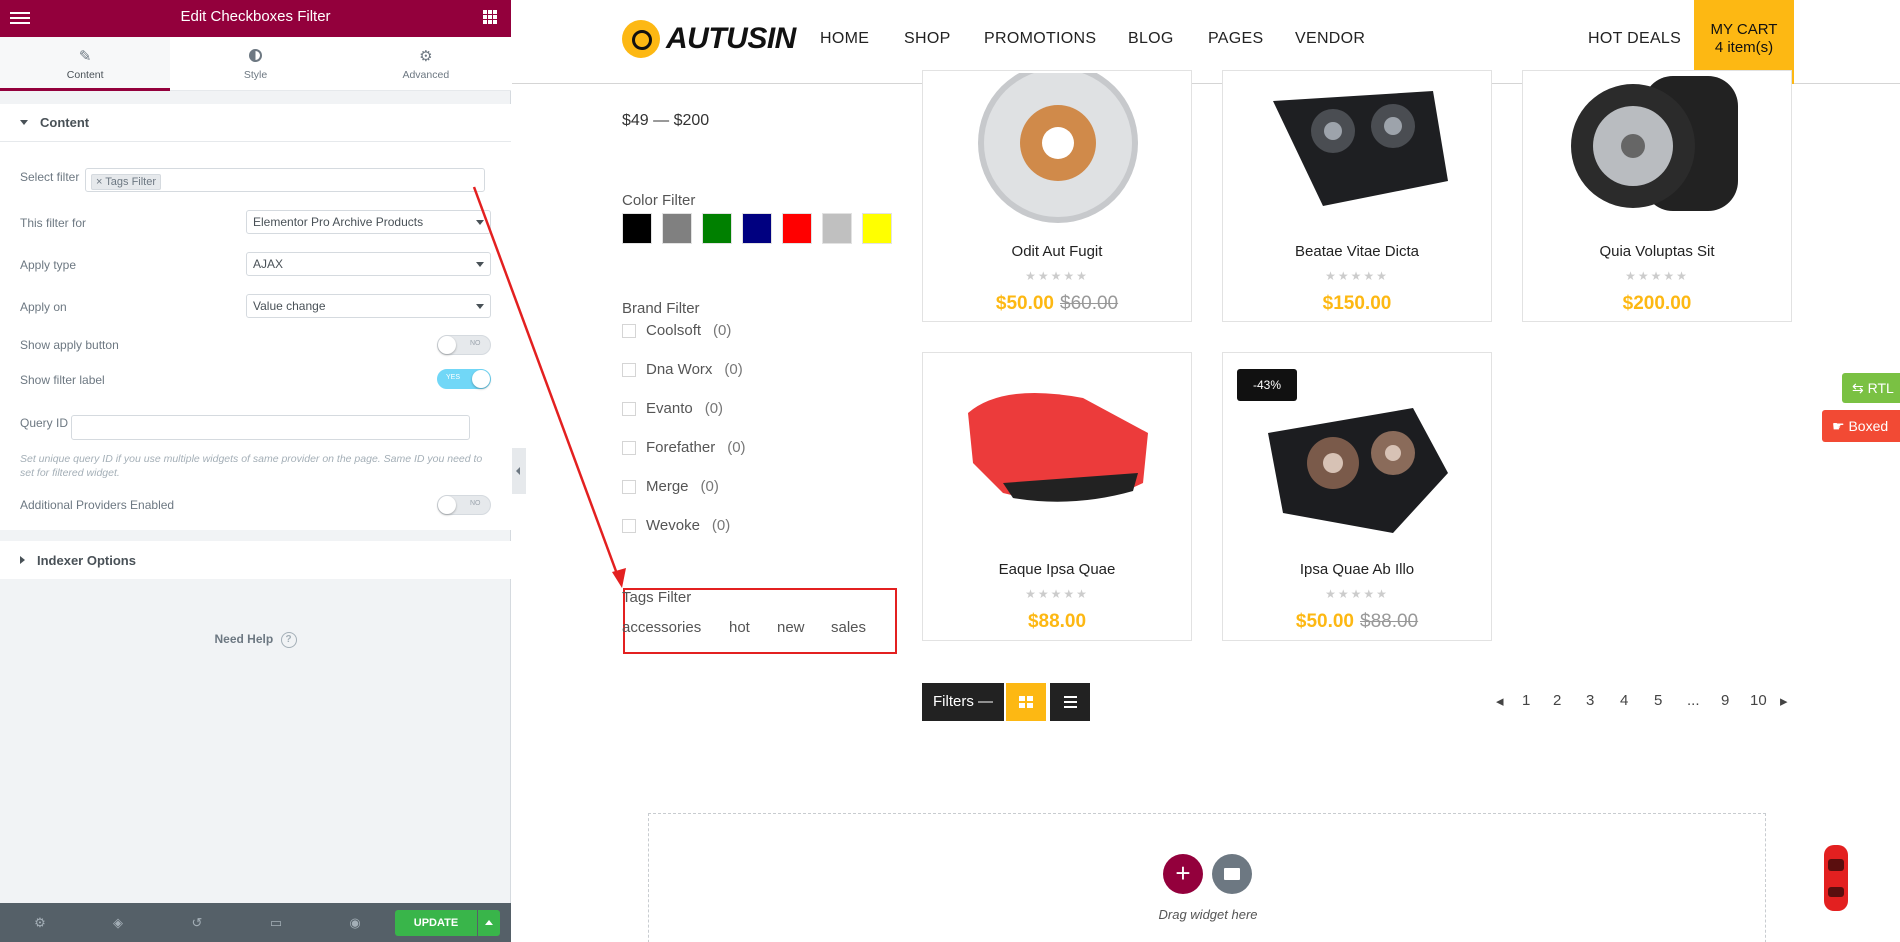 This screenshot has width=1900, height=942. I want to click on page-link: 3, so click(1590, 700).